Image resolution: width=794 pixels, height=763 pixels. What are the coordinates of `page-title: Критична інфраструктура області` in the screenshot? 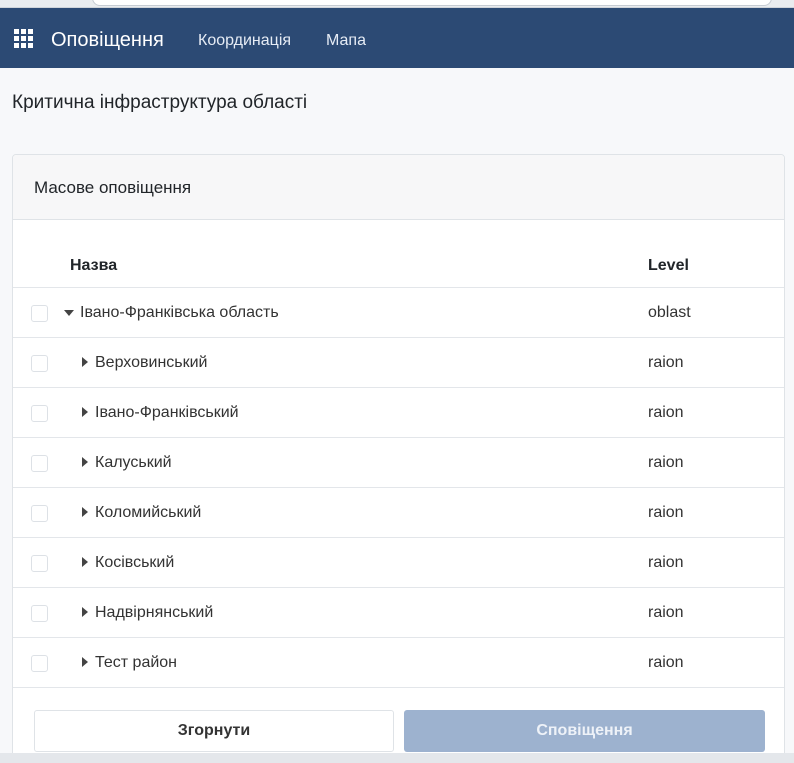 It's located at (160, 102).